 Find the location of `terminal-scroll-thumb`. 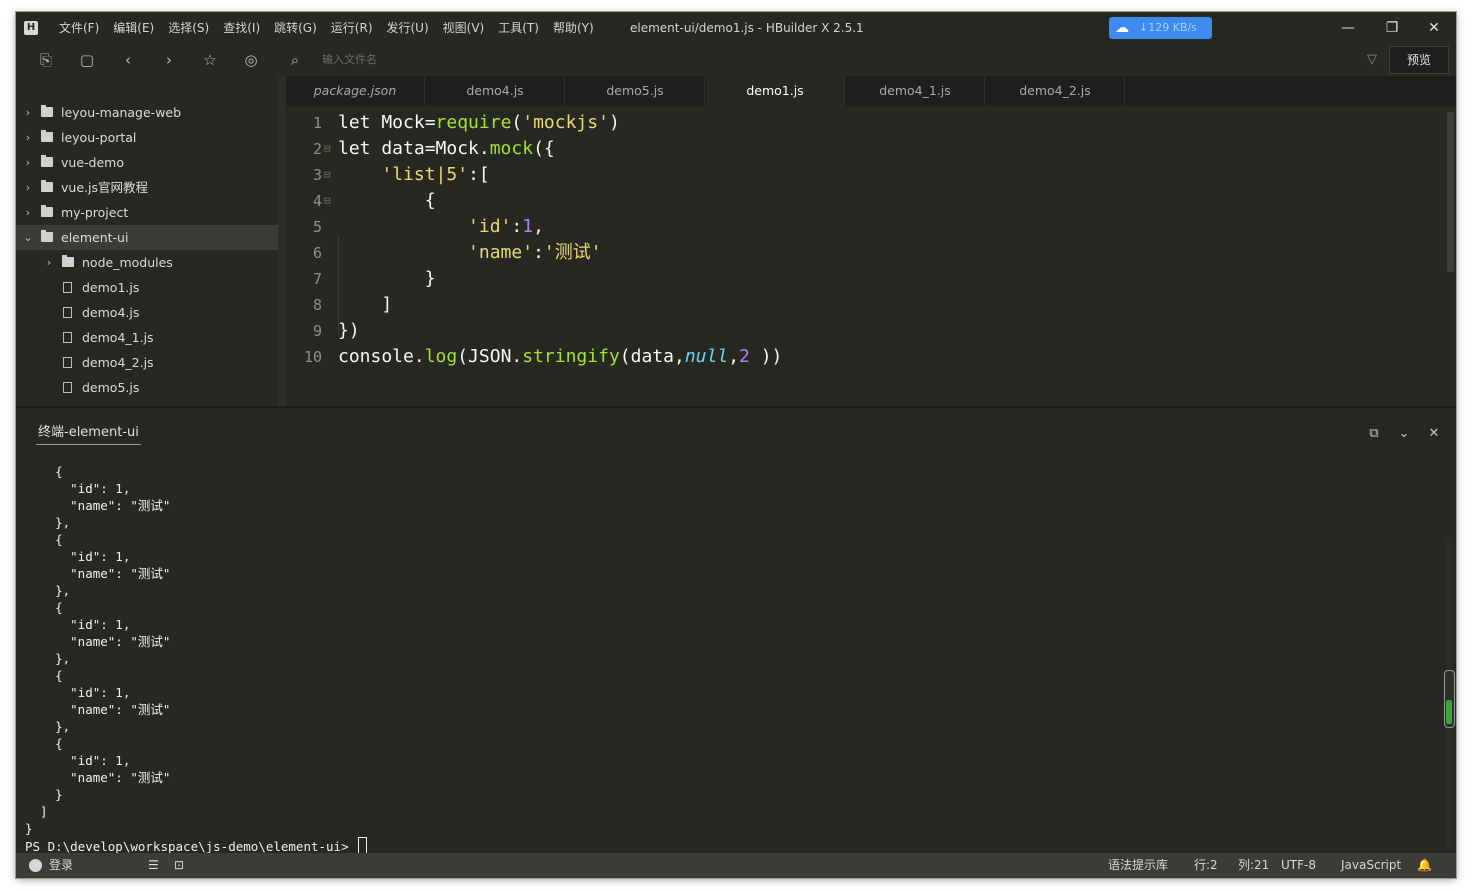

terminal-scroll-thumb is located at coordinates (1449, 712).